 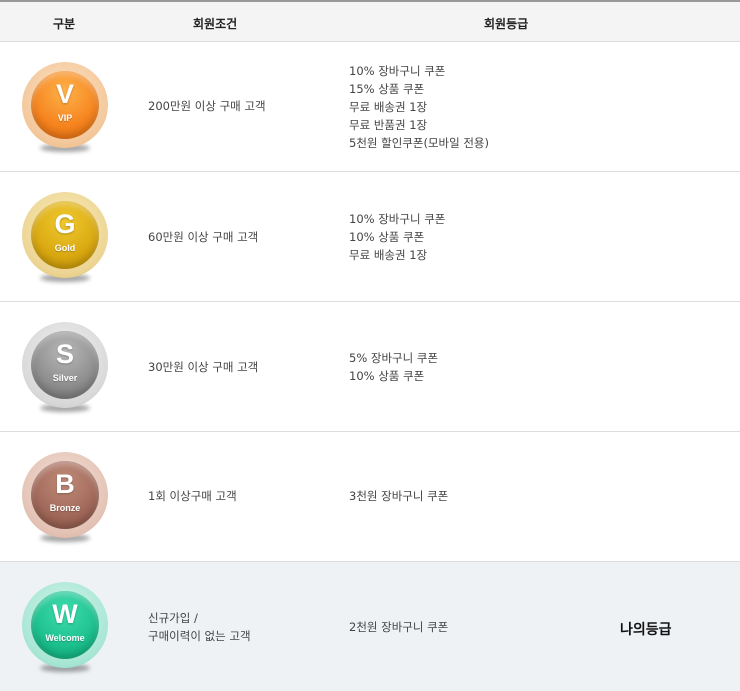 What do you see at coordinates (646, 630) in the screenshot?
I see `my-grade-label: 나의등급` at bounding box center [646, 630].